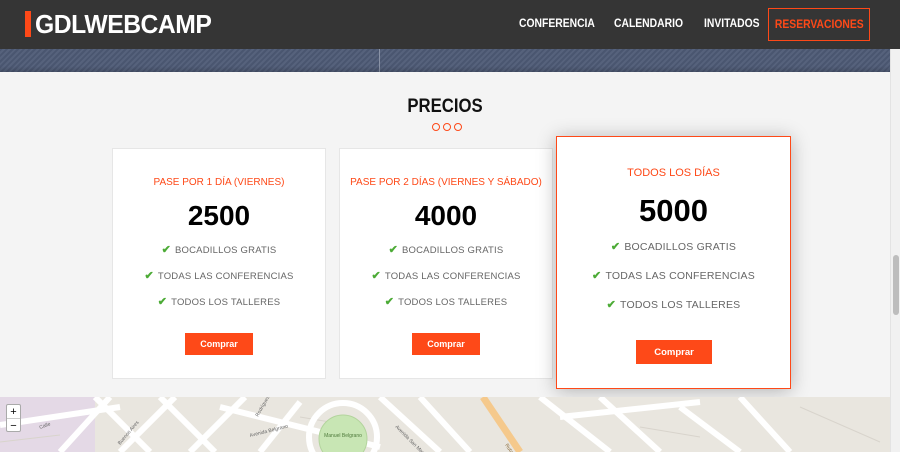 The image size is (900, 452). I want to click on map-zoom-control: + −, so click(13, 418).